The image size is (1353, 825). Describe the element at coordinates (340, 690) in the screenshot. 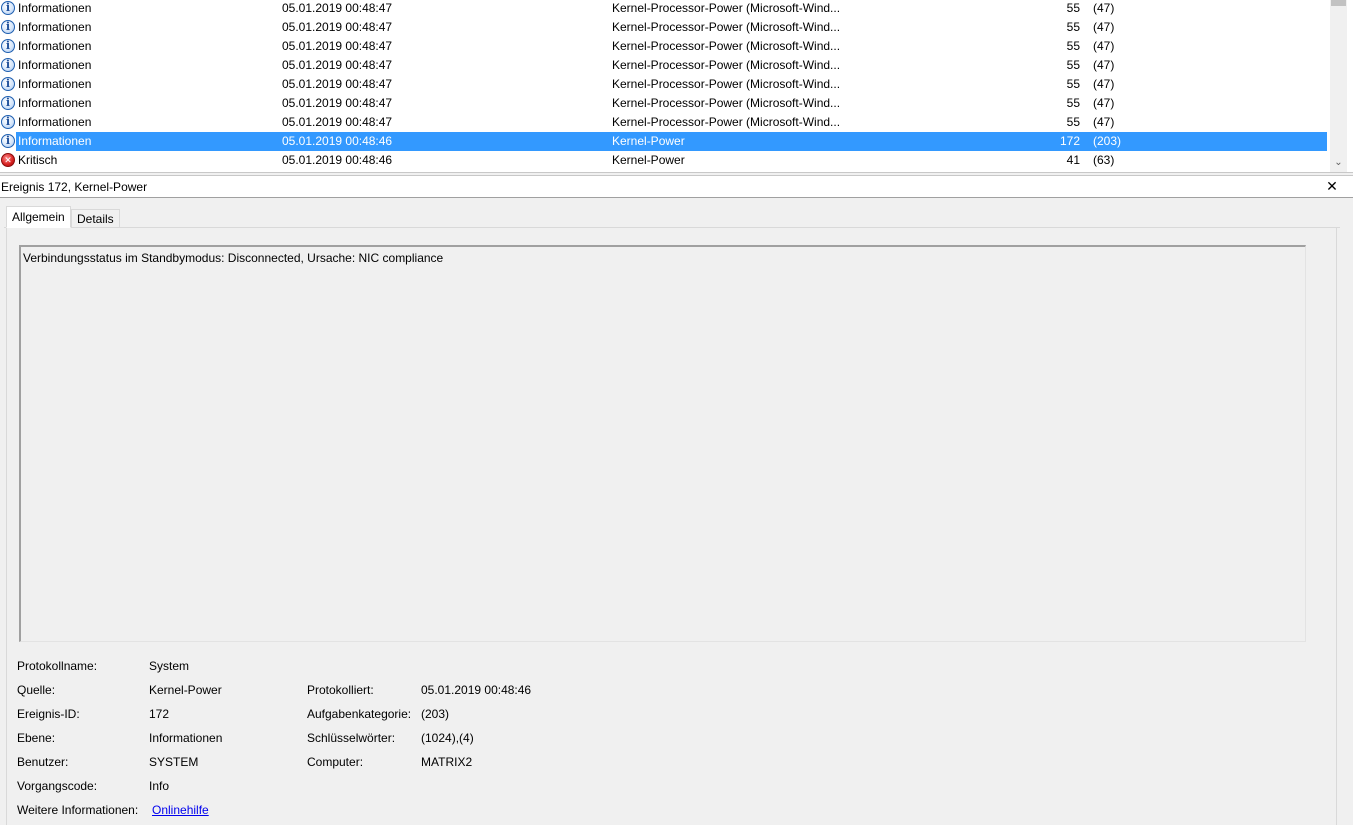

I see `logged-label: Protokolliert:` at that location.